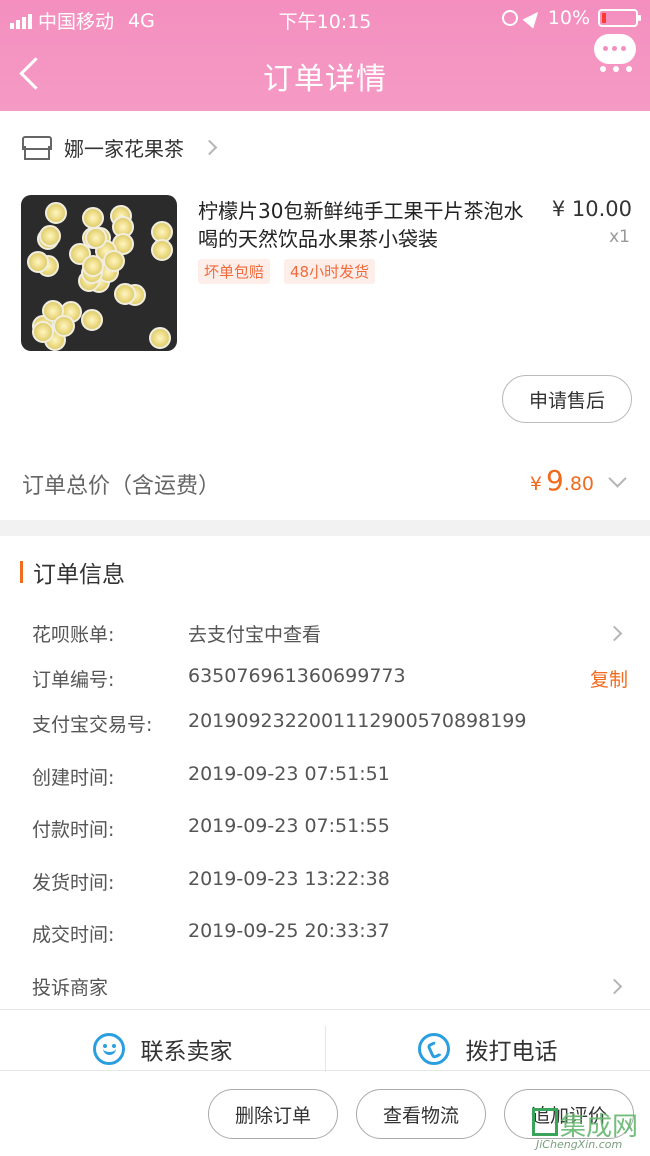  Describe the element at coordinates (73, 935) in the screenshot. I see `completed-time-label: 成交时间:` at that location.